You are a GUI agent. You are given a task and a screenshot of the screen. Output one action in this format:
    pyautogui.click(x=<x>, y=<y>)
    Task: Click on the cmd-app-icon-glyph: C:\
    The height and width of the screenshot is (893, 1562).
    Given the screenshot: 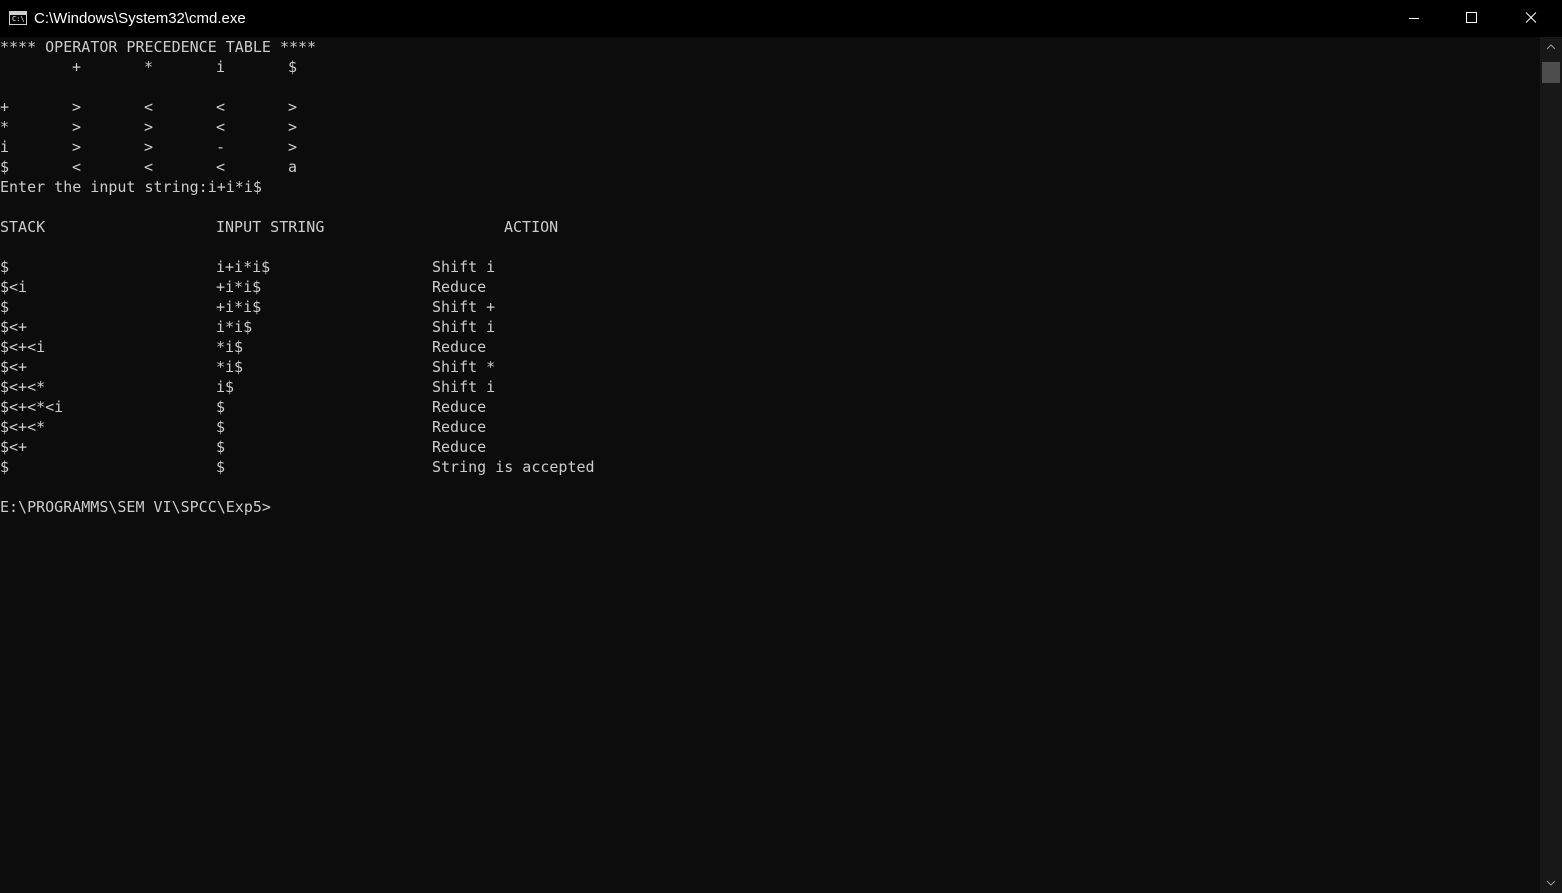 What is the action you would take?
    pyautogui.click(x=18, y=19)
    